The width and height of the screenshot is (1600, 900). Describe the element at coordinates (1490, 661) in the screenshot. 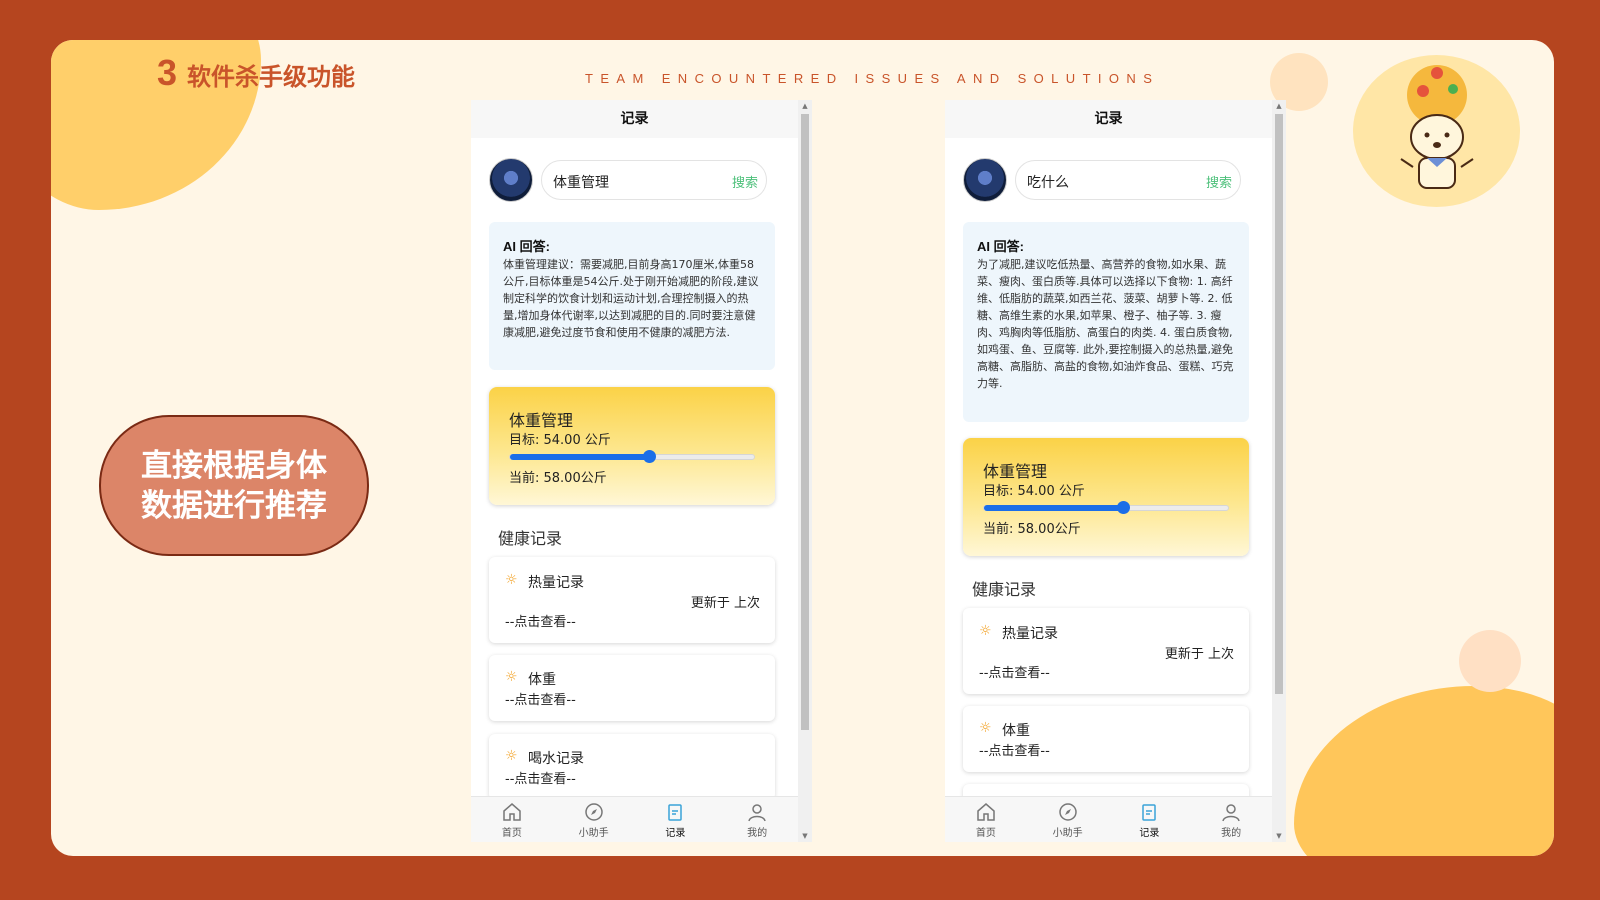

I see `decor-dot` at that location.